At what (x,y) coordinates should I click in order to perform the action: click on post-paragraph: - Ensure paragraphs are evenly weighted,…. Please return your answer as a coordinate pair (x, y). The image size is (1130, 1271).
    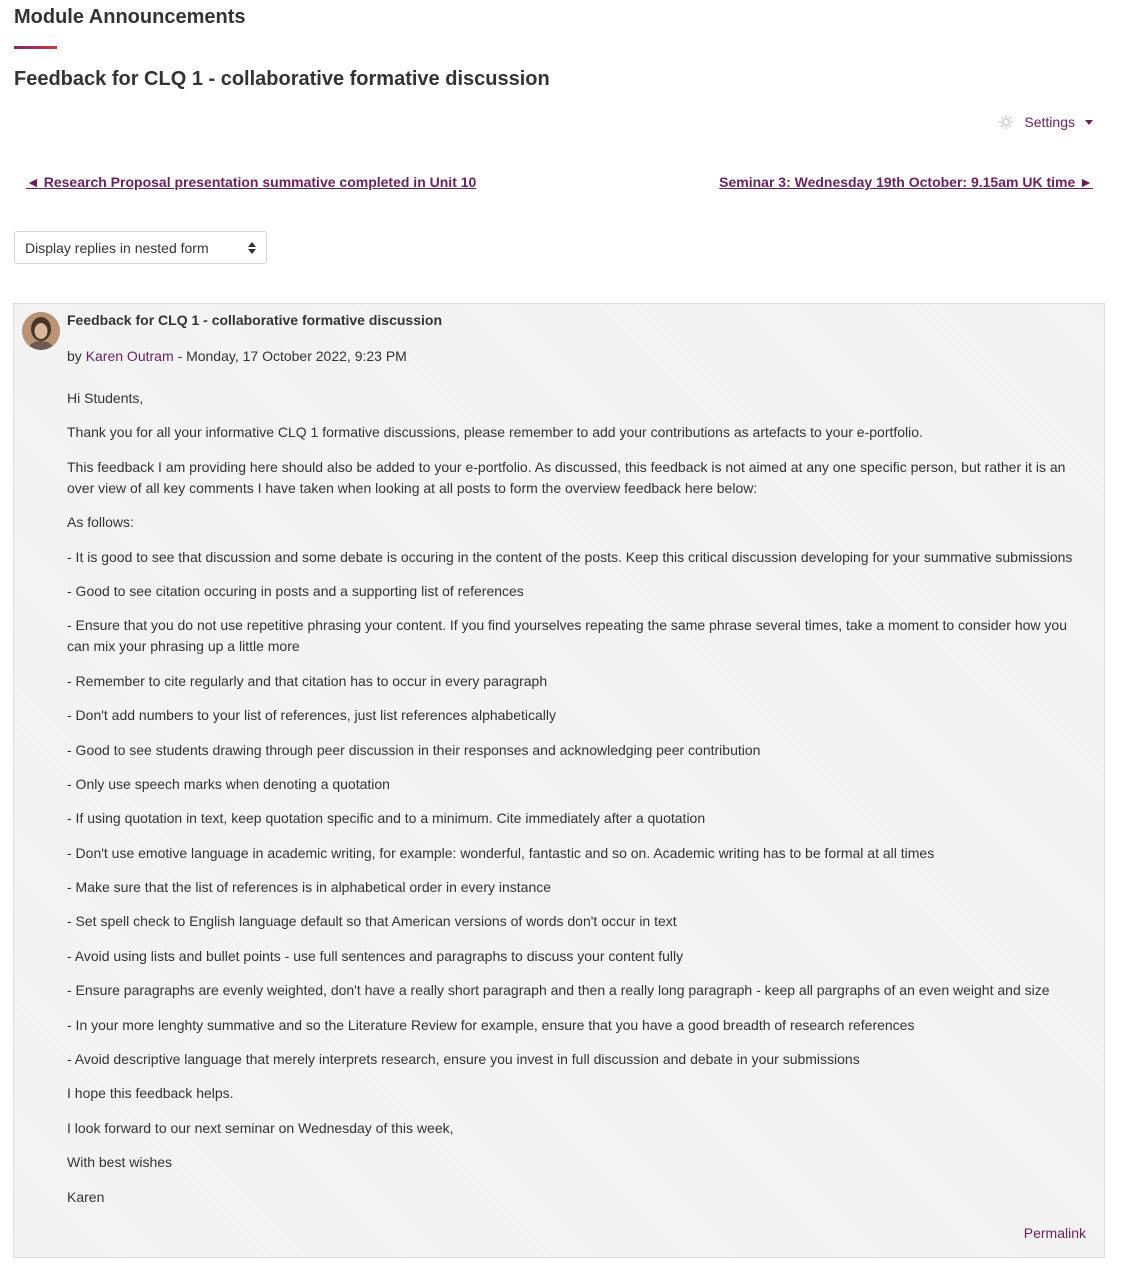
    Looking at the image, I should click on (558, 990).